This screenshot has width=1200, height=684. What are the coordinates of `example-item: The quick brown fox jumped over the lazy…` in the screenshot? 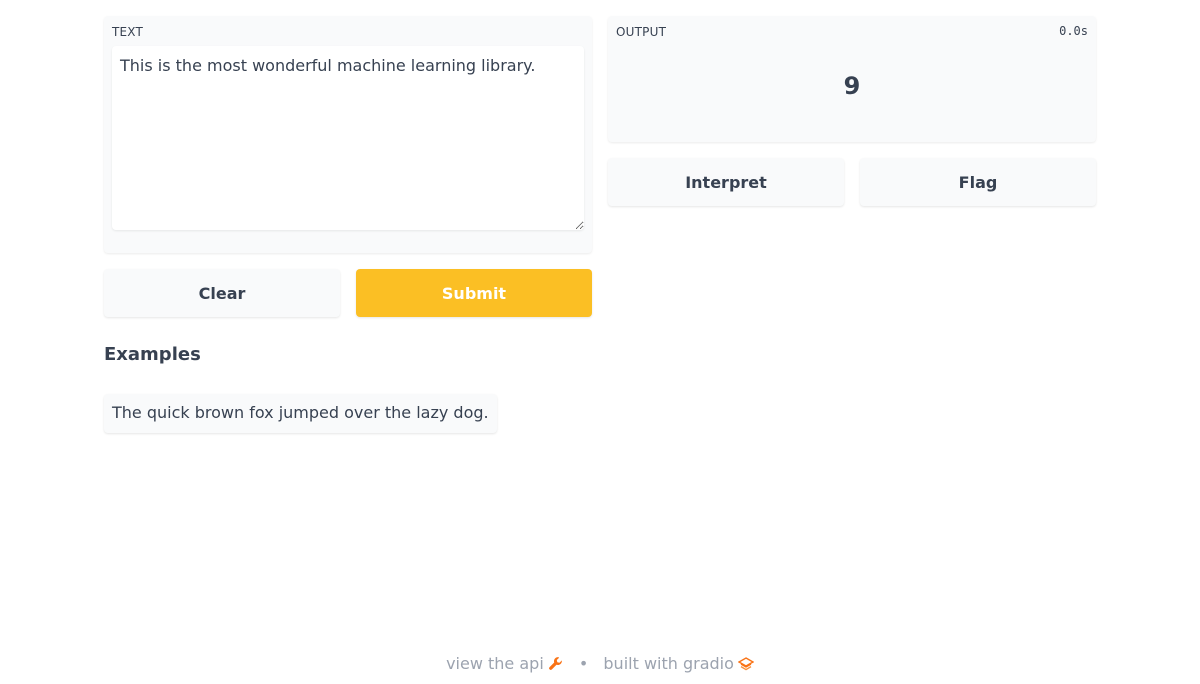 It's located at (300, 413).